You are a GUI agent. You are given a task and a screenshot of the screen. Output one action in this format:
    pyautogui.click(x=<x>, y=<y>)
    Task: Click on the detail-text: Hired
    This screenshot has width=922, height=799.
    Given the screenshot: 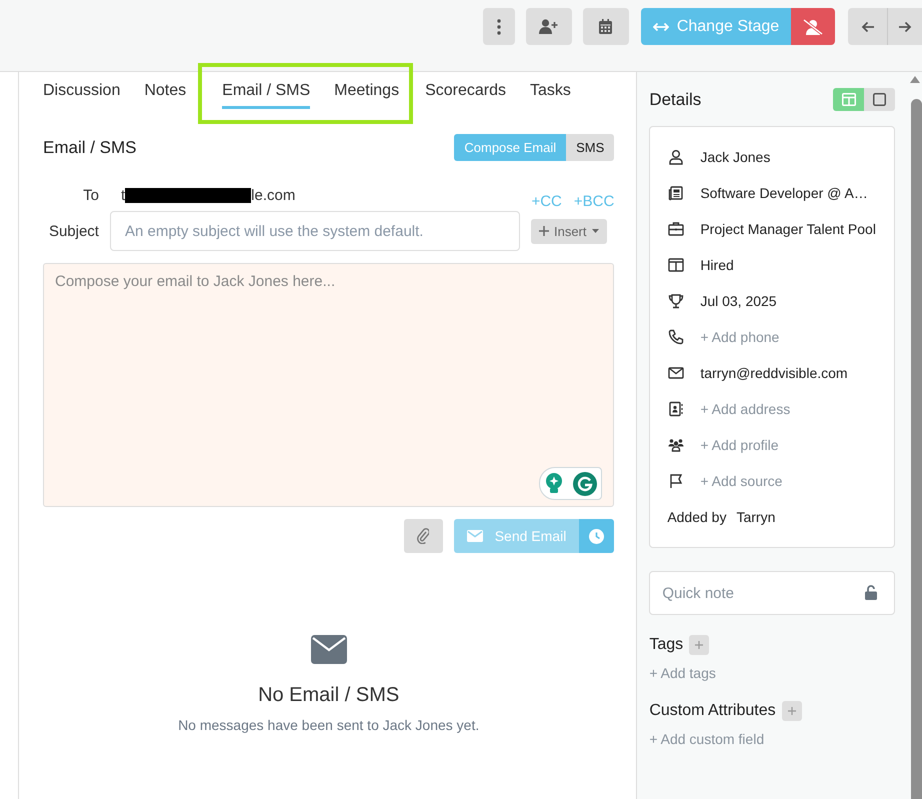 What is the action you would take?
    pyautogui.click(x=717, y=265)
    